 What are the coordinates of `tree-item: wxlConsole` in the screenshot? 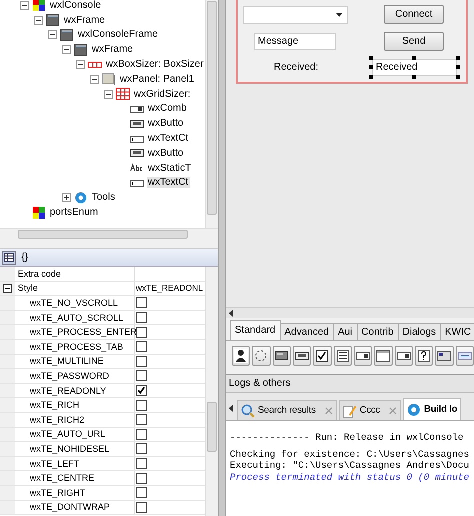 It's located at (75, 5).